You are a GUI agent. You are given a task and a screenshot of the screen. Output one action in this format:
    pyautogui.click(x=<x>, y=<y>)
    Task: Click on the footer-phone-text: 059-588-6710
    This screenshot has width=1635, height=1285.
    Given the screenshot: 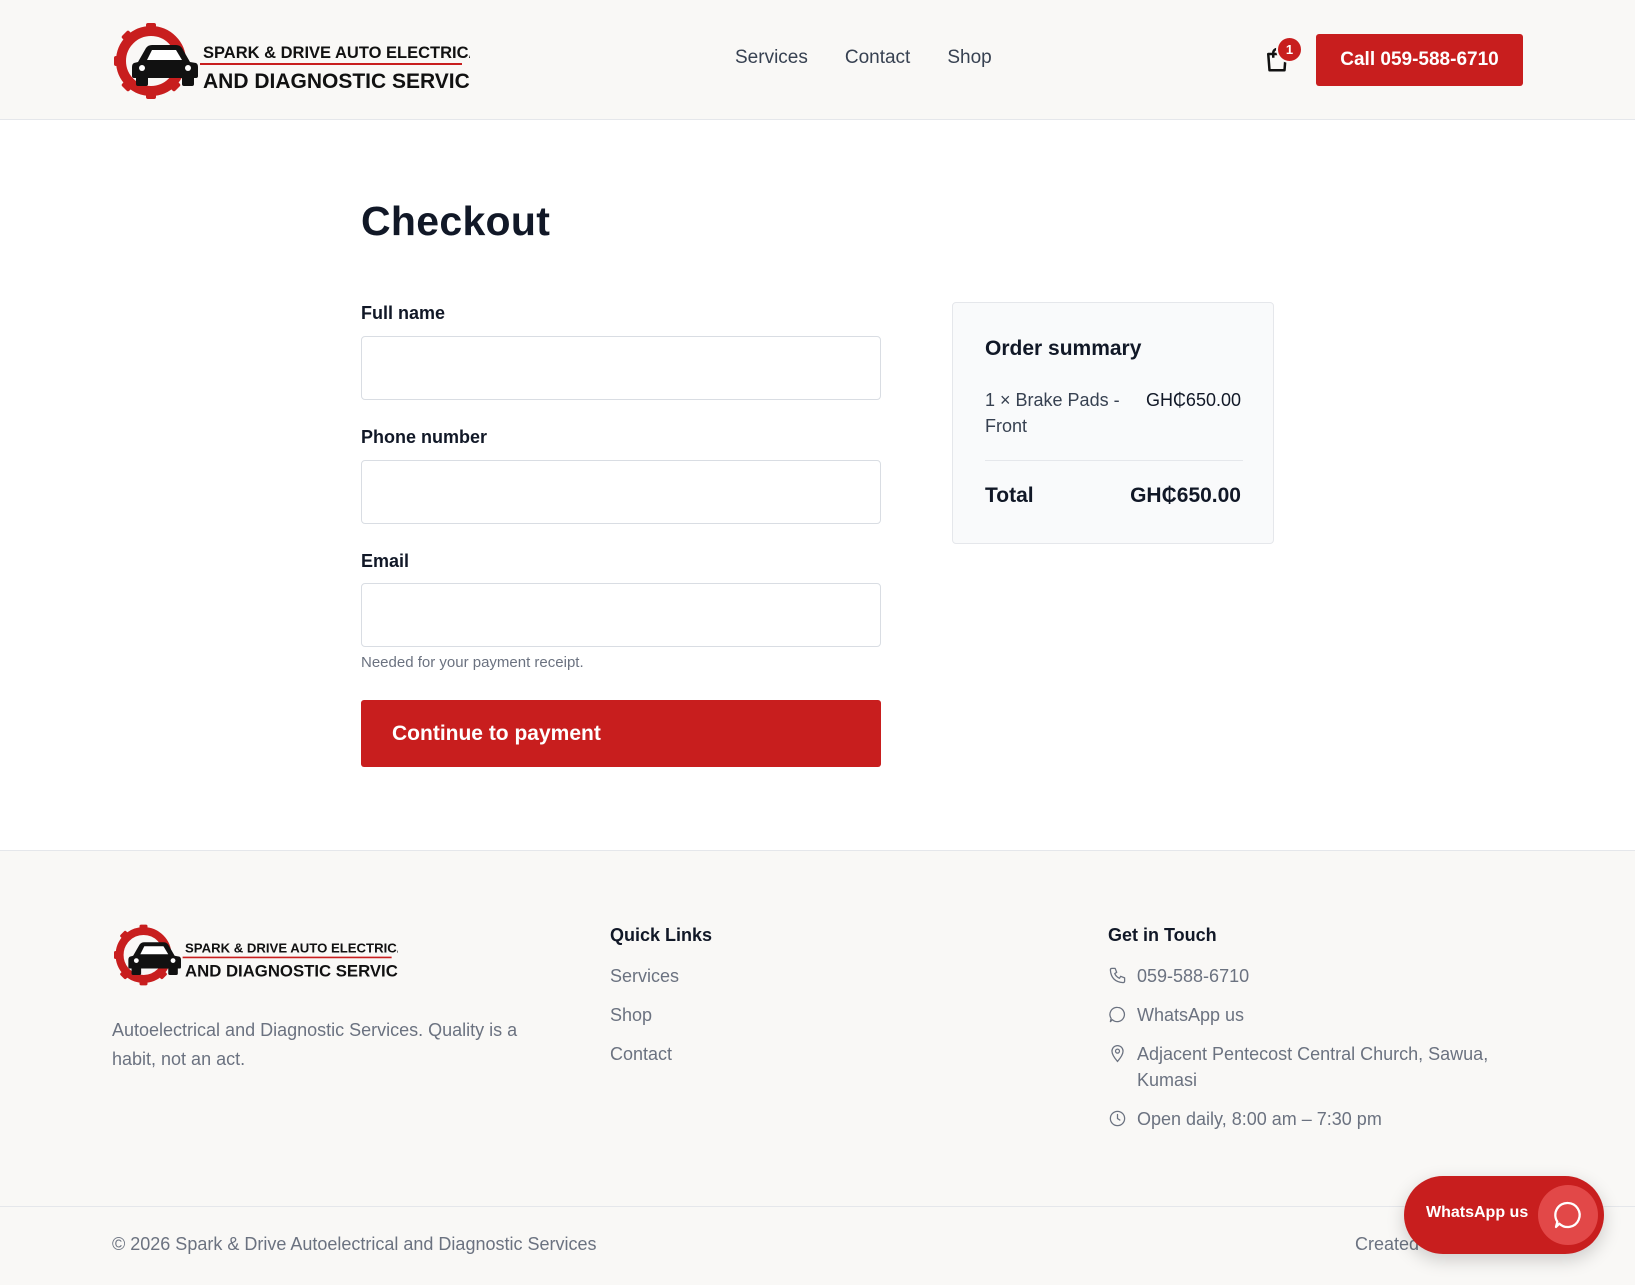 What is the action you would take?
    pyautogui.click(x=1193, y=976)
    